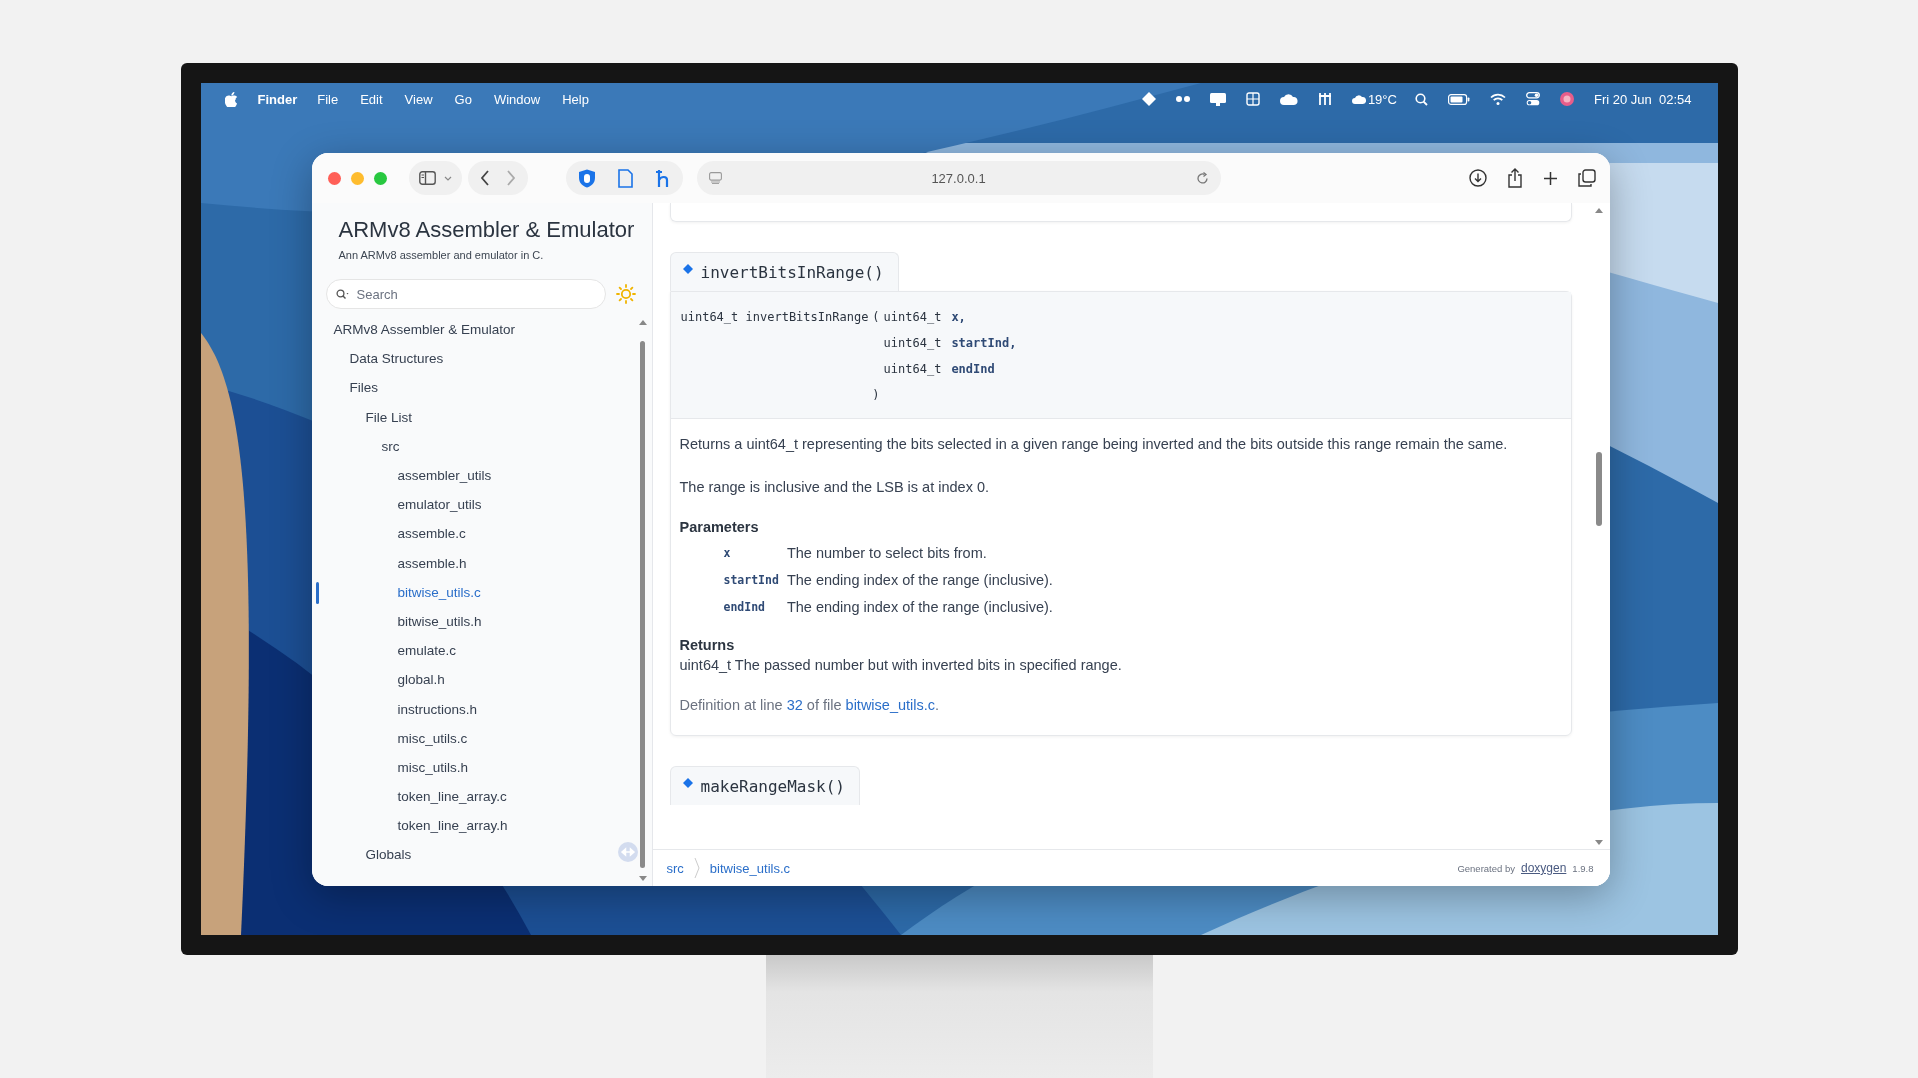  I want to click on search-icon, so click(1421, 99).